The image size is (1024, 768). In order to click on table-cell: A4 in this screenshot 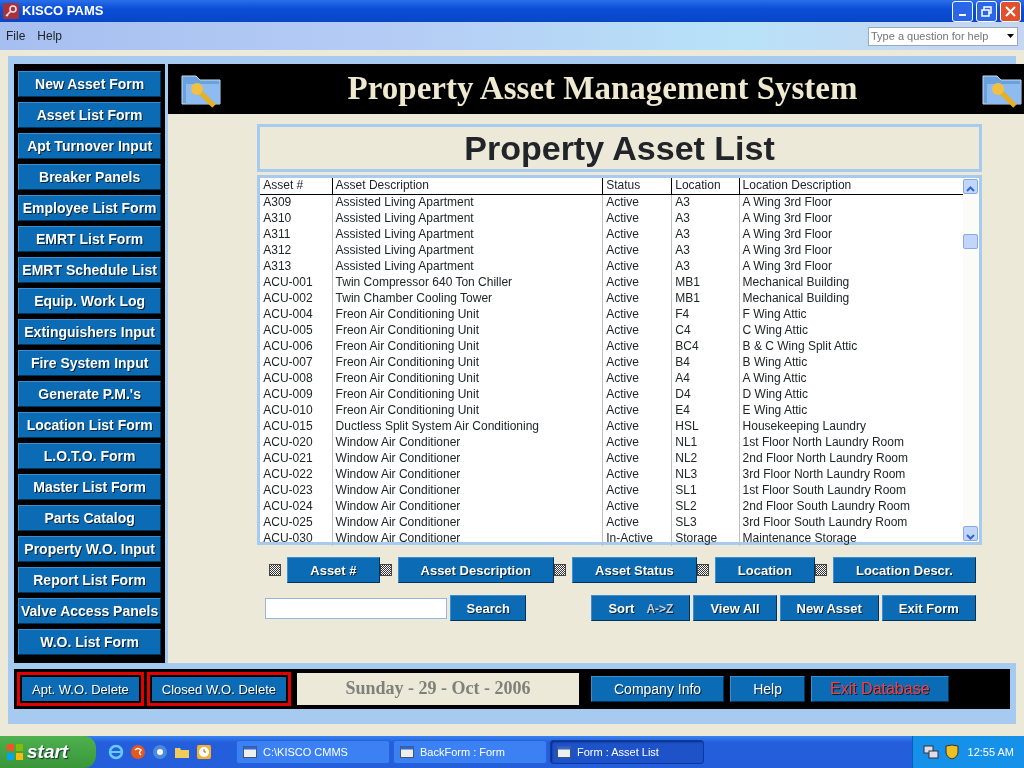, I will do `click(705, 378)`.